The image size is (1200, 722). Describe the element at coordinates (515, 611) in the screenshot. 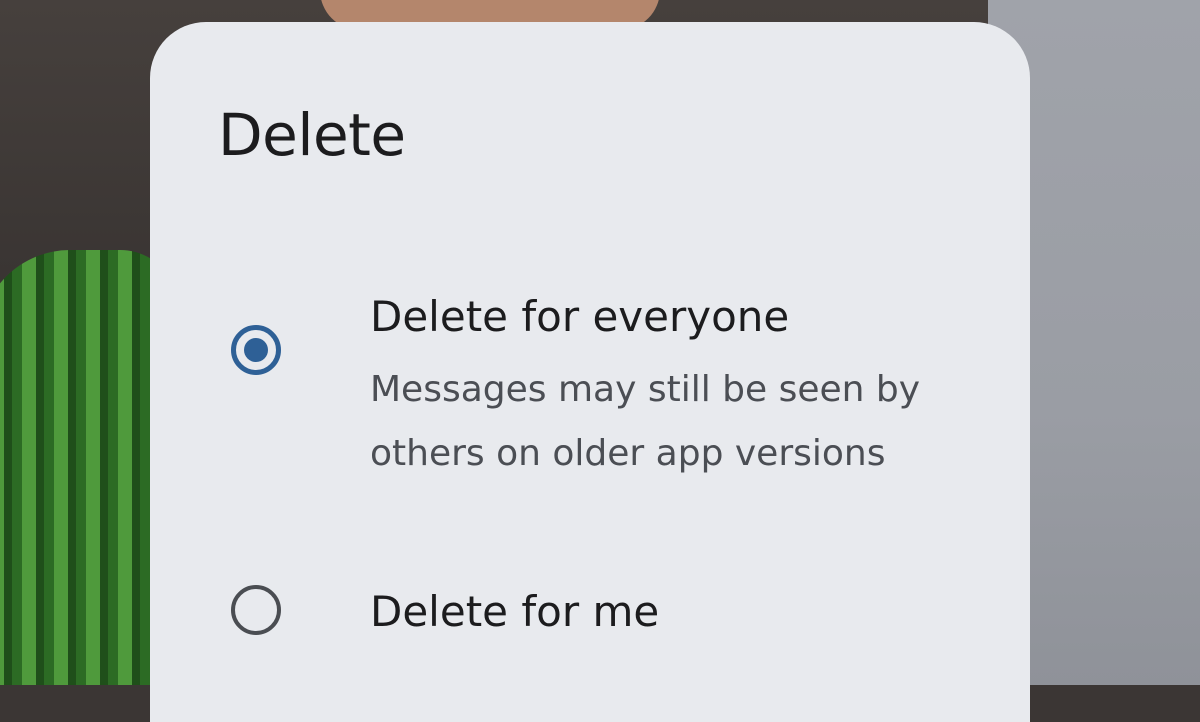

I see `option-label: Delete for me` at that location.